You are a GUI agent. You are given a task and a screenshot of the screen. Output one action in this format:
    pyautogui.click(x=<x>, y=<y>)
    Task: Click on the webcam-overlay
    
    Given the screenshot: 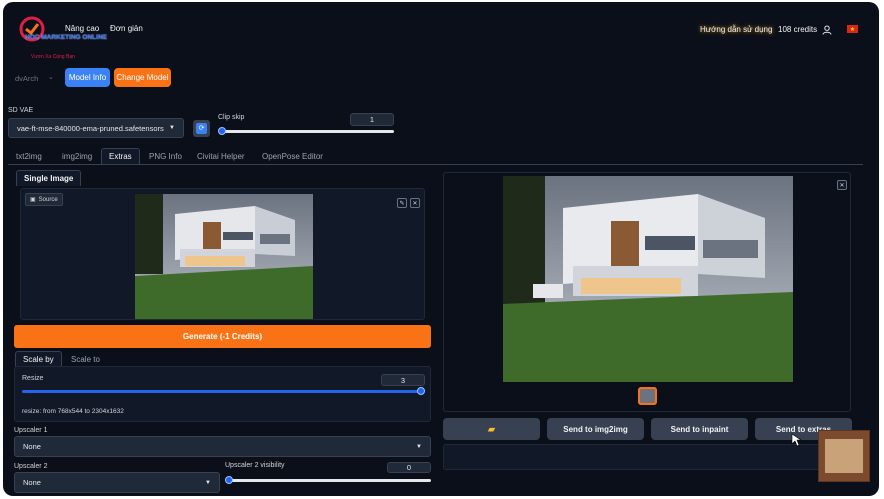 What is the action you would take?
    pyautogui.click(x=844, y=456)
    